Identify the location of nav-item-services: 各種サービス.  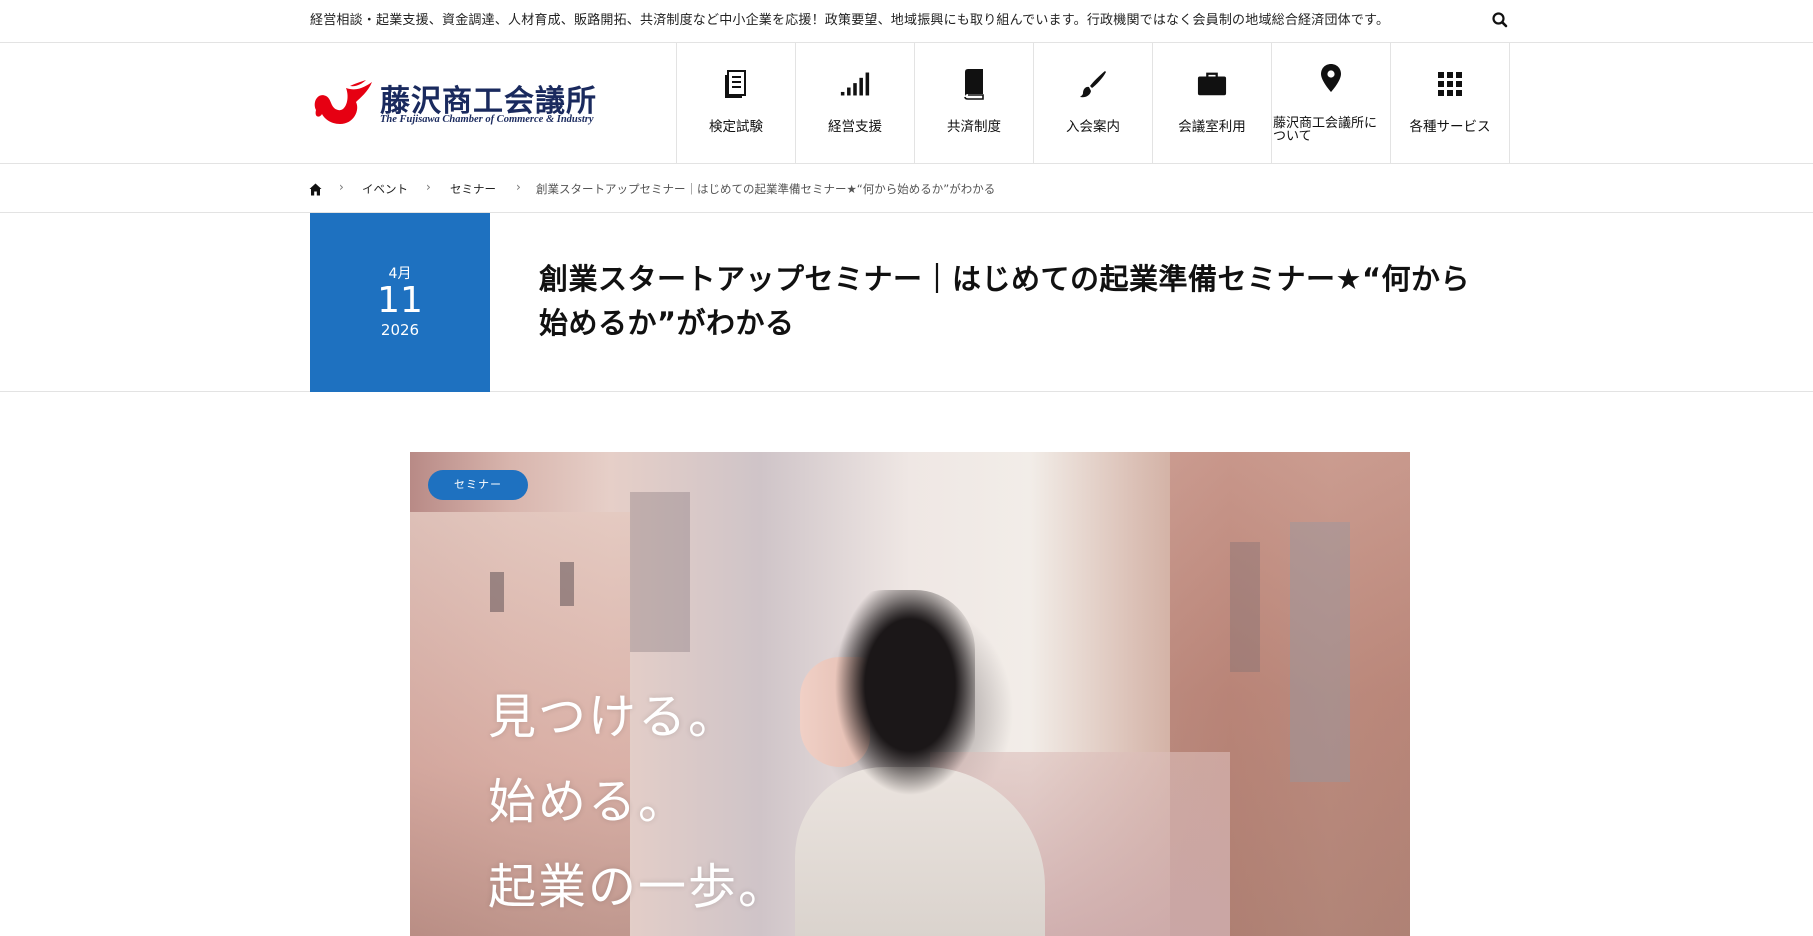
(1450, 103).